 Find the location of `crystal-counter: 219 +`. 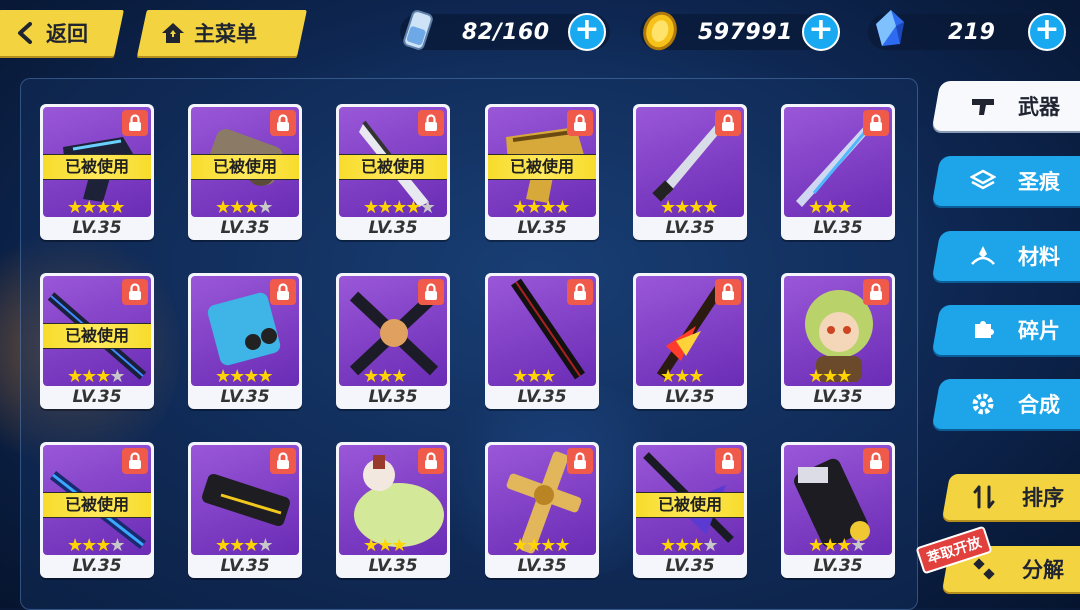

crystal-counter: 219 + is located at coordinates (968, 30).